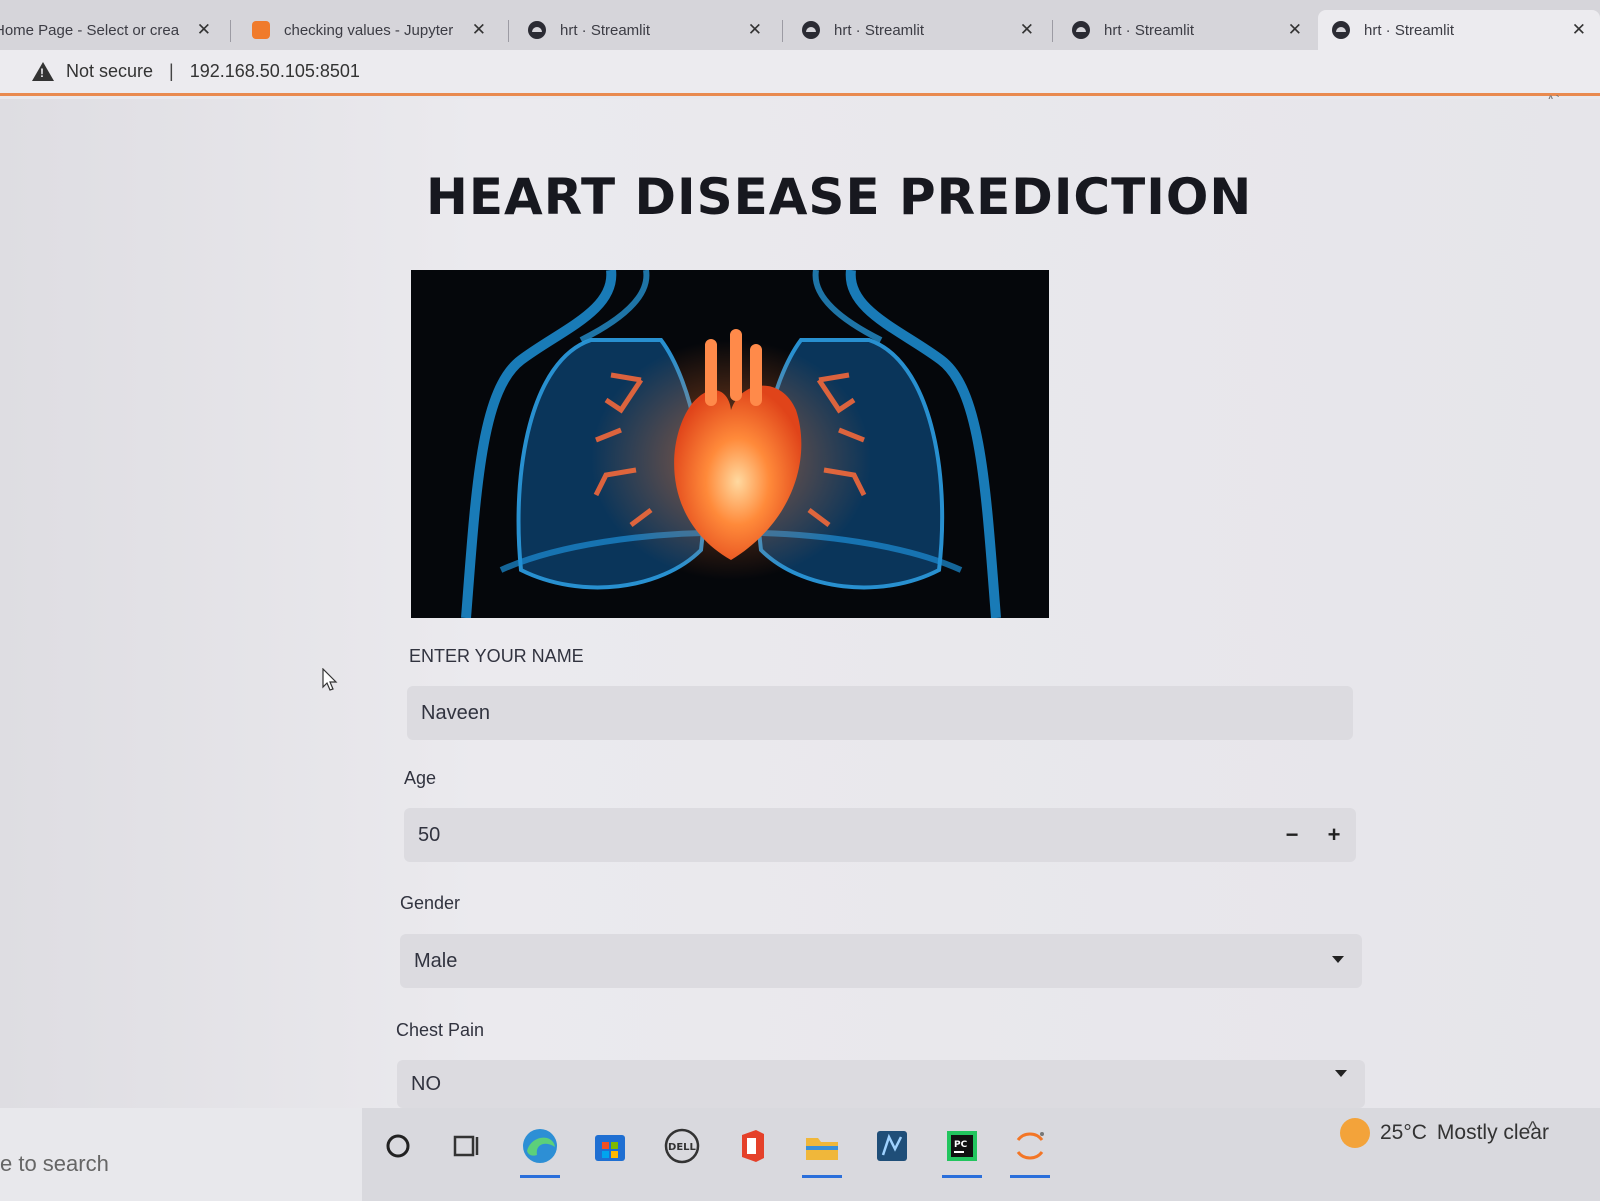  What do you see at coordinates (1355, 1133) in the screenshot?
I see `weather-icon` at bounding box center [1355, 1133].